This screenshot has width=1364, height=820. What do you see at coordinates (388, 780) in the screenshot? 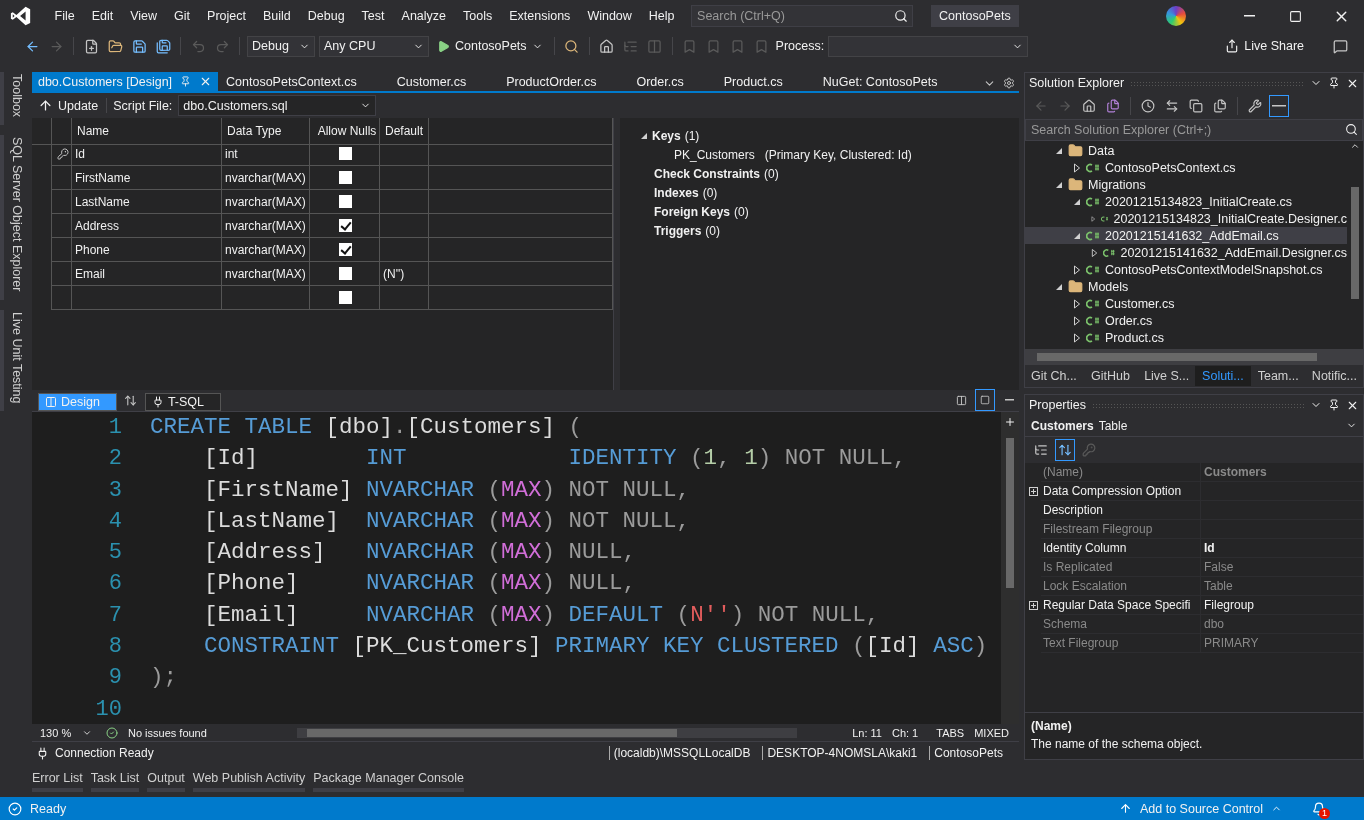
I see `tool-window-tab: Package Manager Console` at bounding box center [388, 780].